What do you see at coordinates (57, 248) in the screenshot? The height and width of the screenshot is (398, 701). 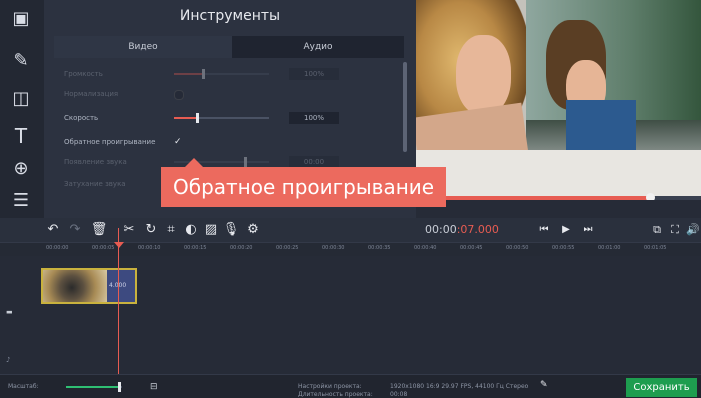 I see `ruler-tick: 00:00:00` at bounding box center [57, 248].